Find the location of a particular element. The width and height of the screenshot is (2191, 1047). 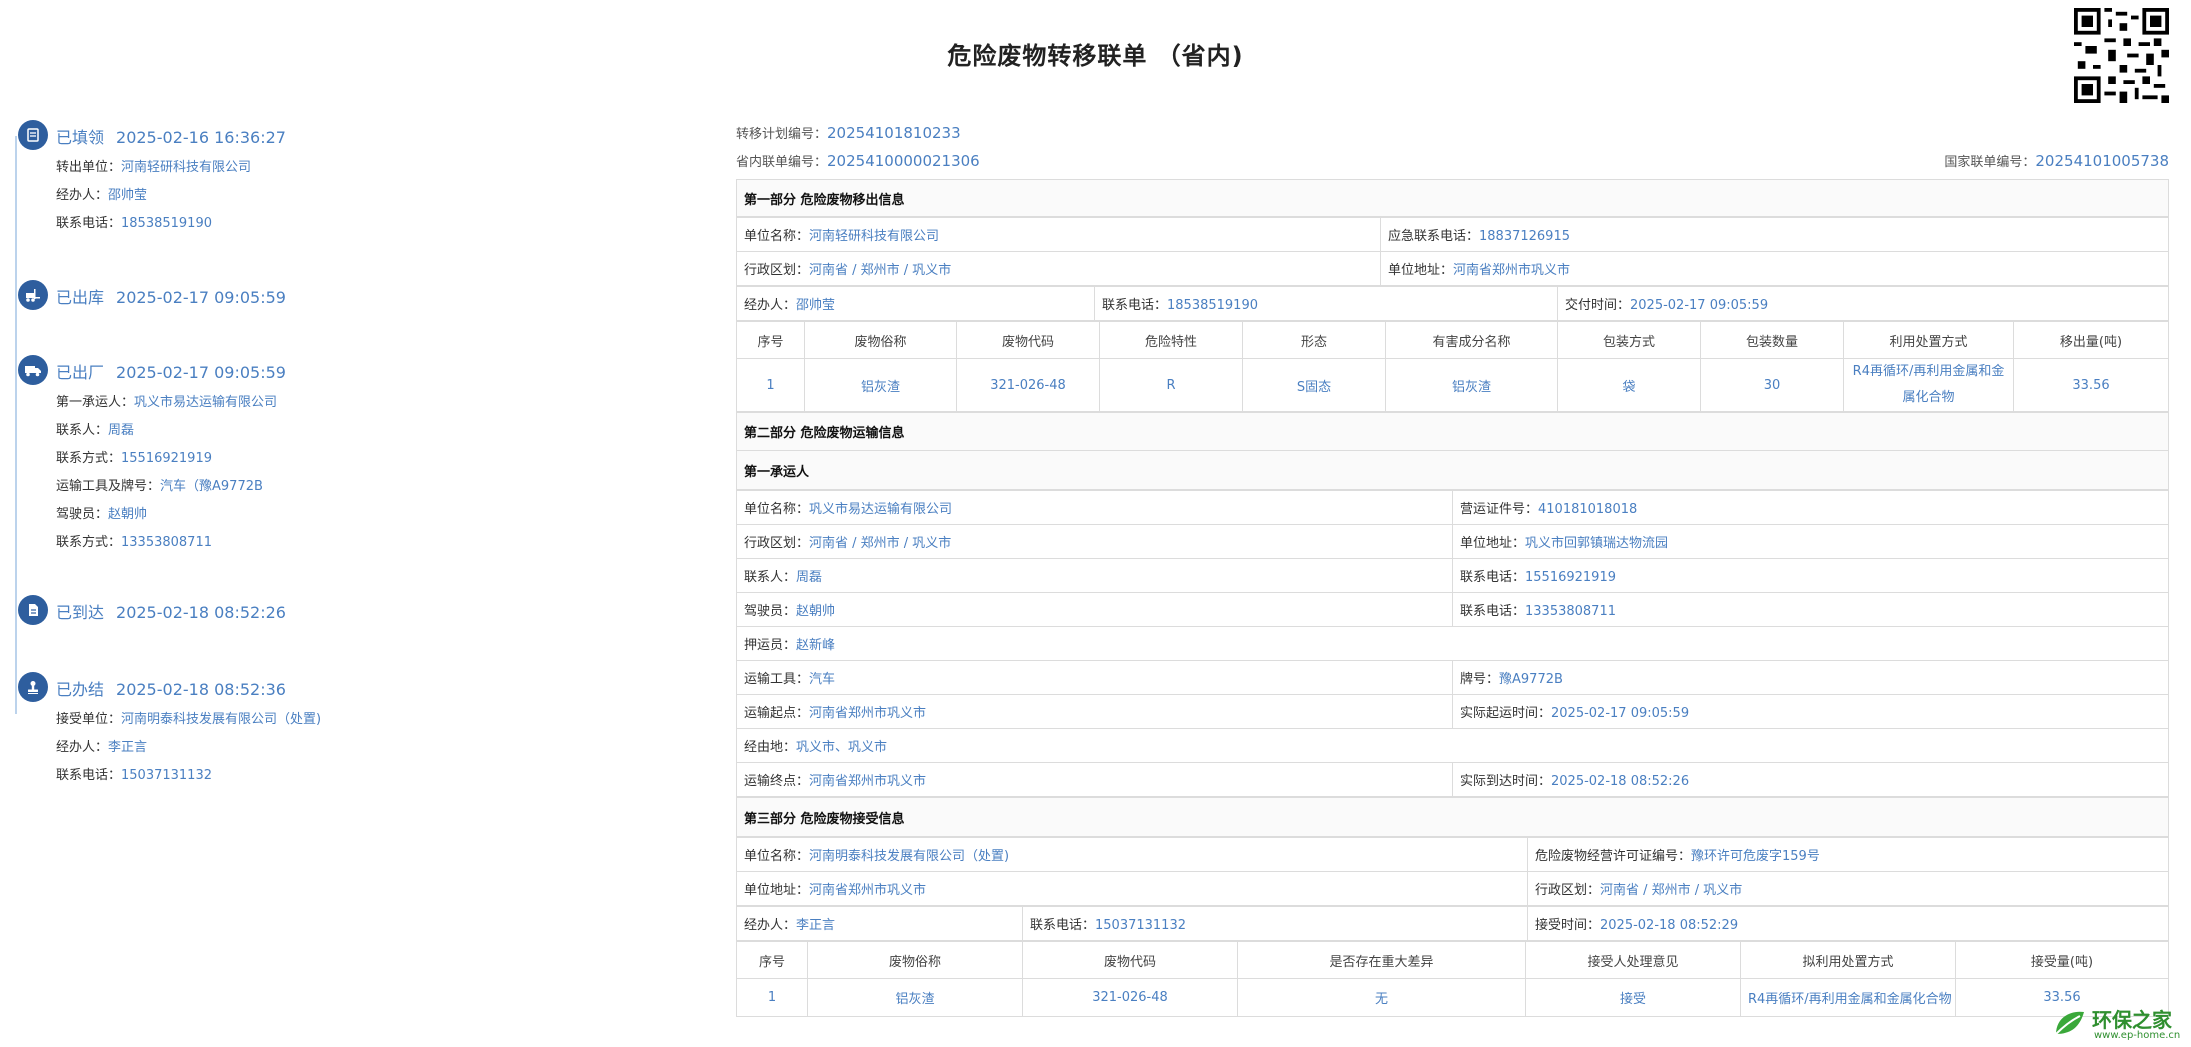

column-header: 废物俗称 is located at coordinates (915, 960).